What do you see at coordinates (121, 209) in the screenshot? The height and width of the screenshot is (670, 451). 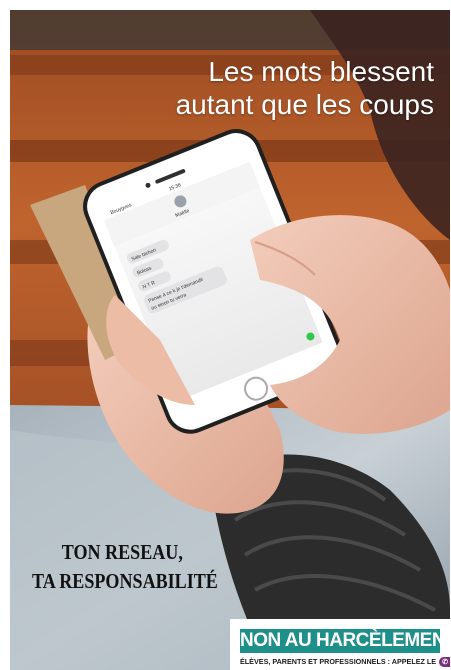 I see `status-carrier: Bouygues` at bounding box center [121, 209].